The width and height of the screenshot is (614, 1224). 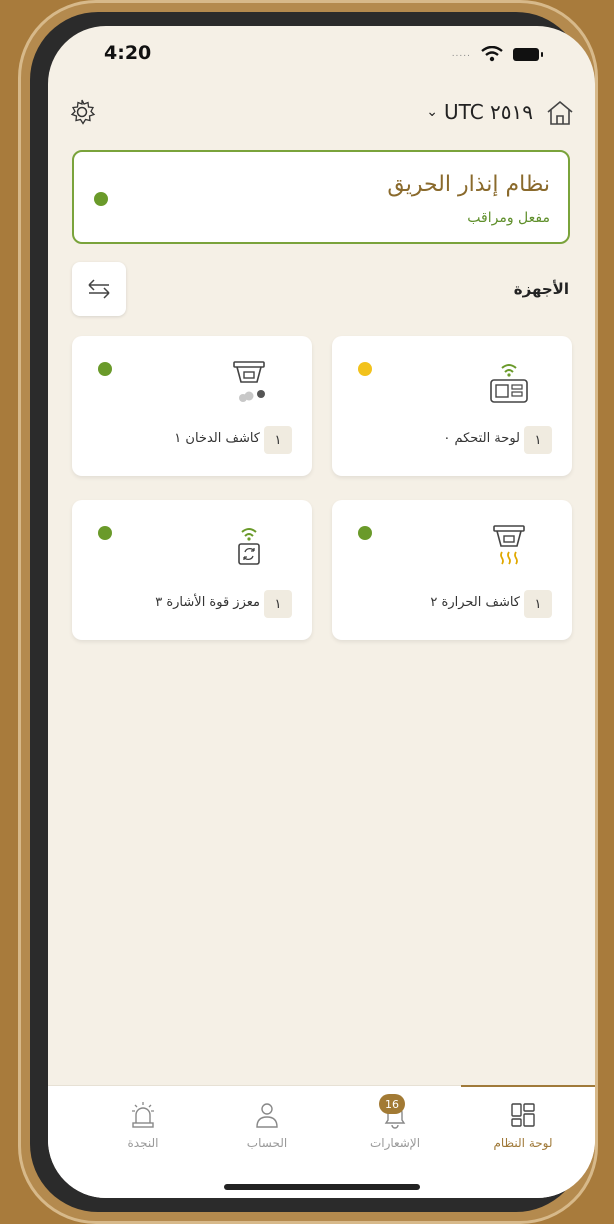 I want to click on tab-active-indicator, so click(x=528, y=1086).